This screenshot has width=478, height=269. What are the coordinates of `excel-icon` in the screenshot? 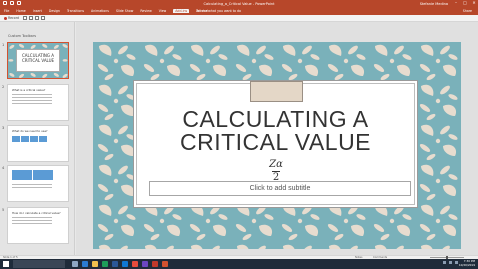 It's located at (105, 264).